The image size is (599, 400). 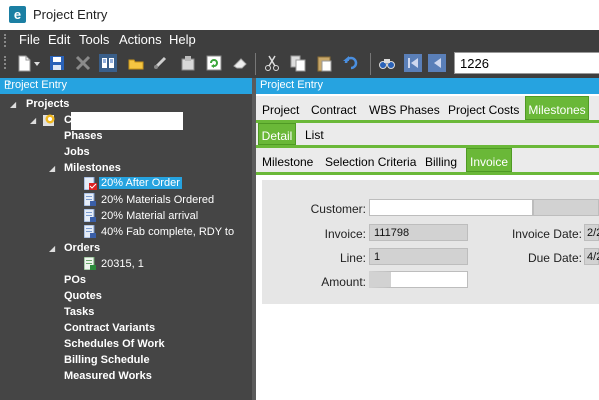 I want to click on tab-selection-criteria: Selection Criteria, so click(x=370, y=162).